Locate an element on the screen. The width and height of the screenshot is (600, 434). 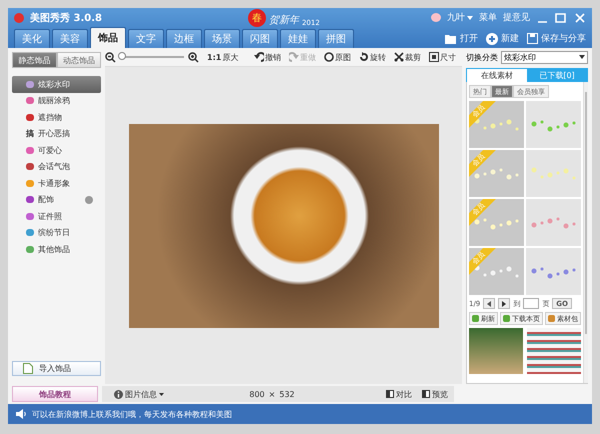
category-item: 炫彩水印 is located at coordinates (56, 84).